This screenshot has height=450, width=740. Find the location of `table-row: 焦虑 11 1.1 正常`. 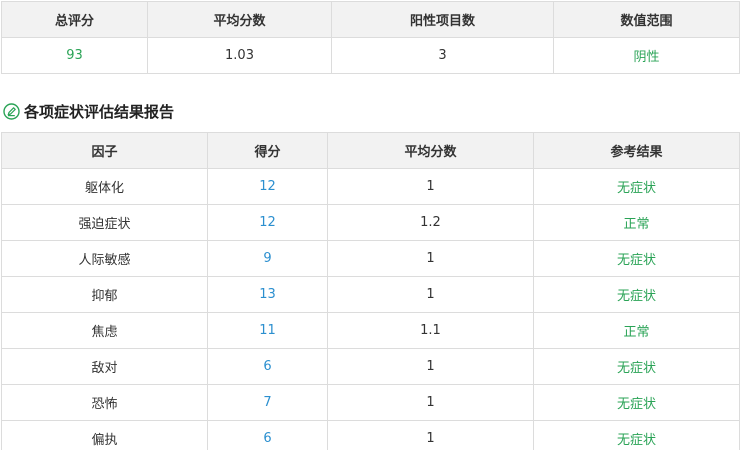

table-row: 焦虑 11 1.1 正常 is located at coordinates (370, 330).